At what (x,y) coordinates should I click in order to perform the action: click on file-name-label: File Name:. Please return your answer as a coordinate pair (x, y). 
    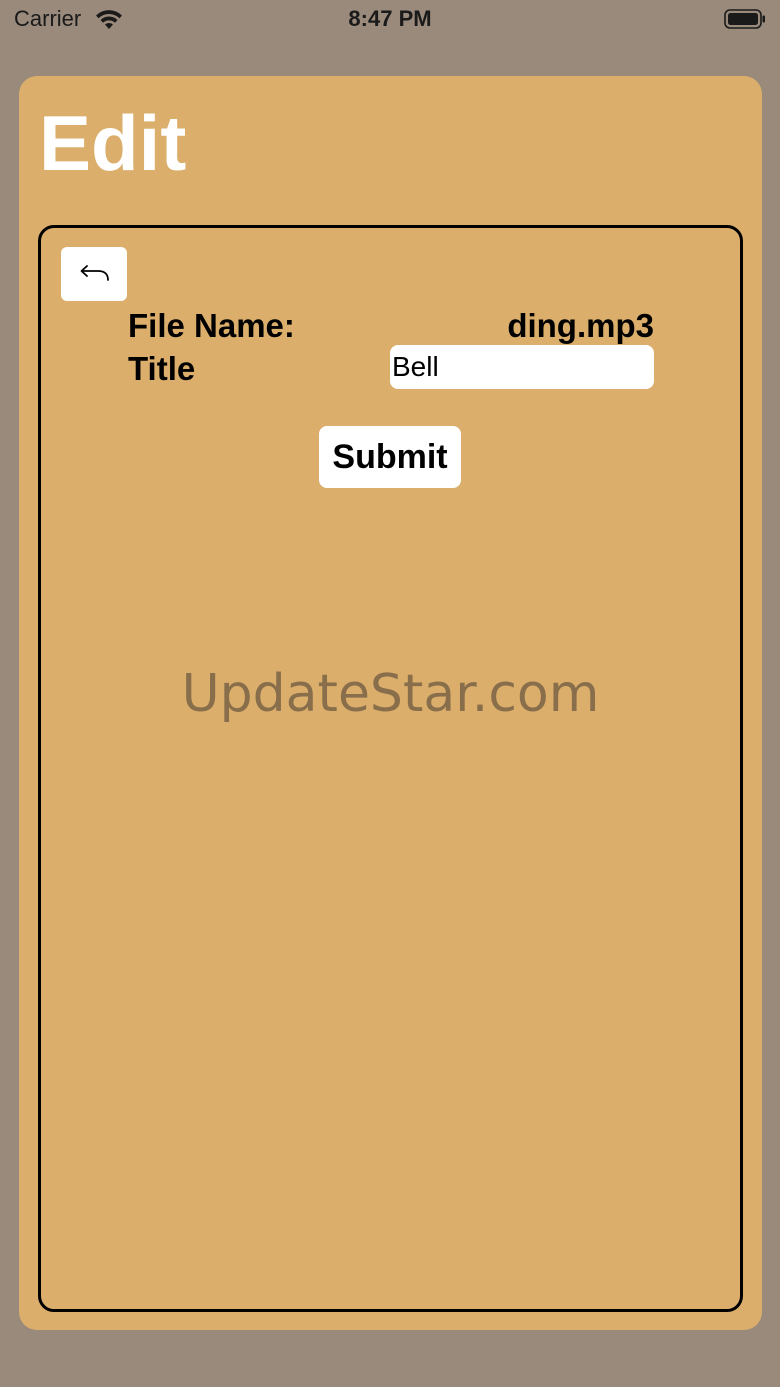
    Looking at the image, I should click on (211, 325).